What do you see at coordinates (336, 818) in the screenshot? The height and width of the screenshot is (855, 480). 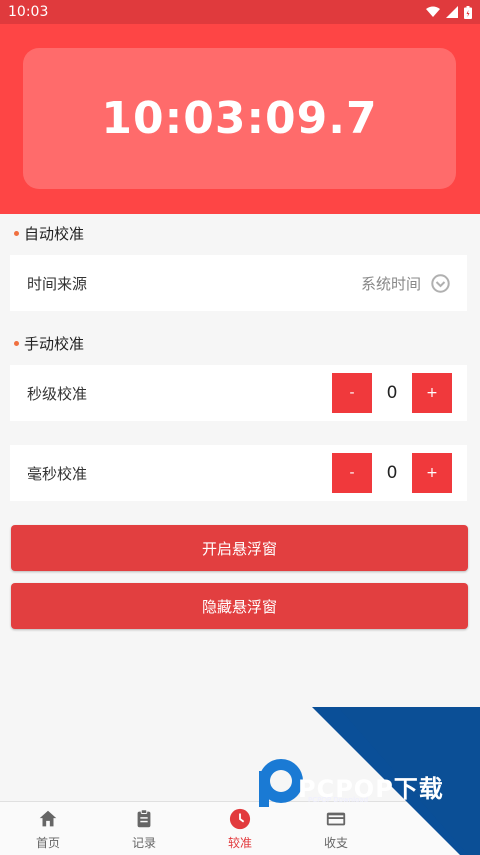 I see `card-icon` at bounding box center [336, 818].